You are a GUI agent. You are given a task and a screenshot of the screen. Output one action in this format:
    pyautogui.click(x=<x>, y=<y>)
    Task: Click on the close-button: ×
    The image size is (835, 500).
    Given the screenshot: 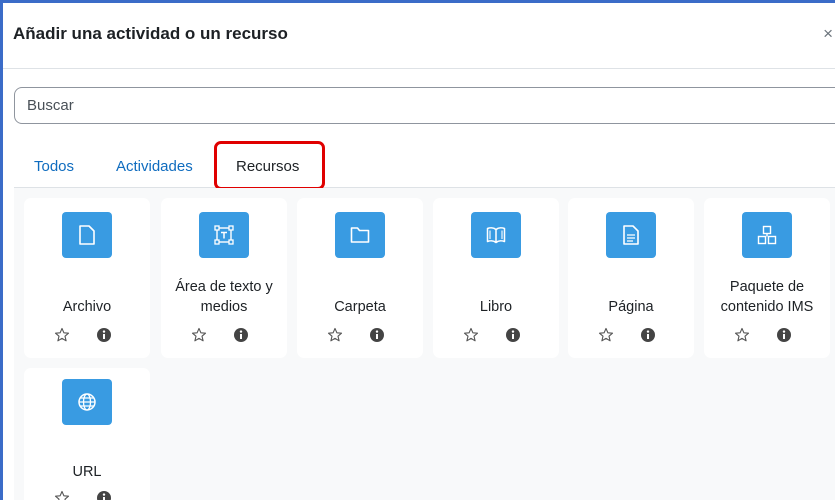 What is the action you would take?
    pyautogui.click(x=828, y=33)
    